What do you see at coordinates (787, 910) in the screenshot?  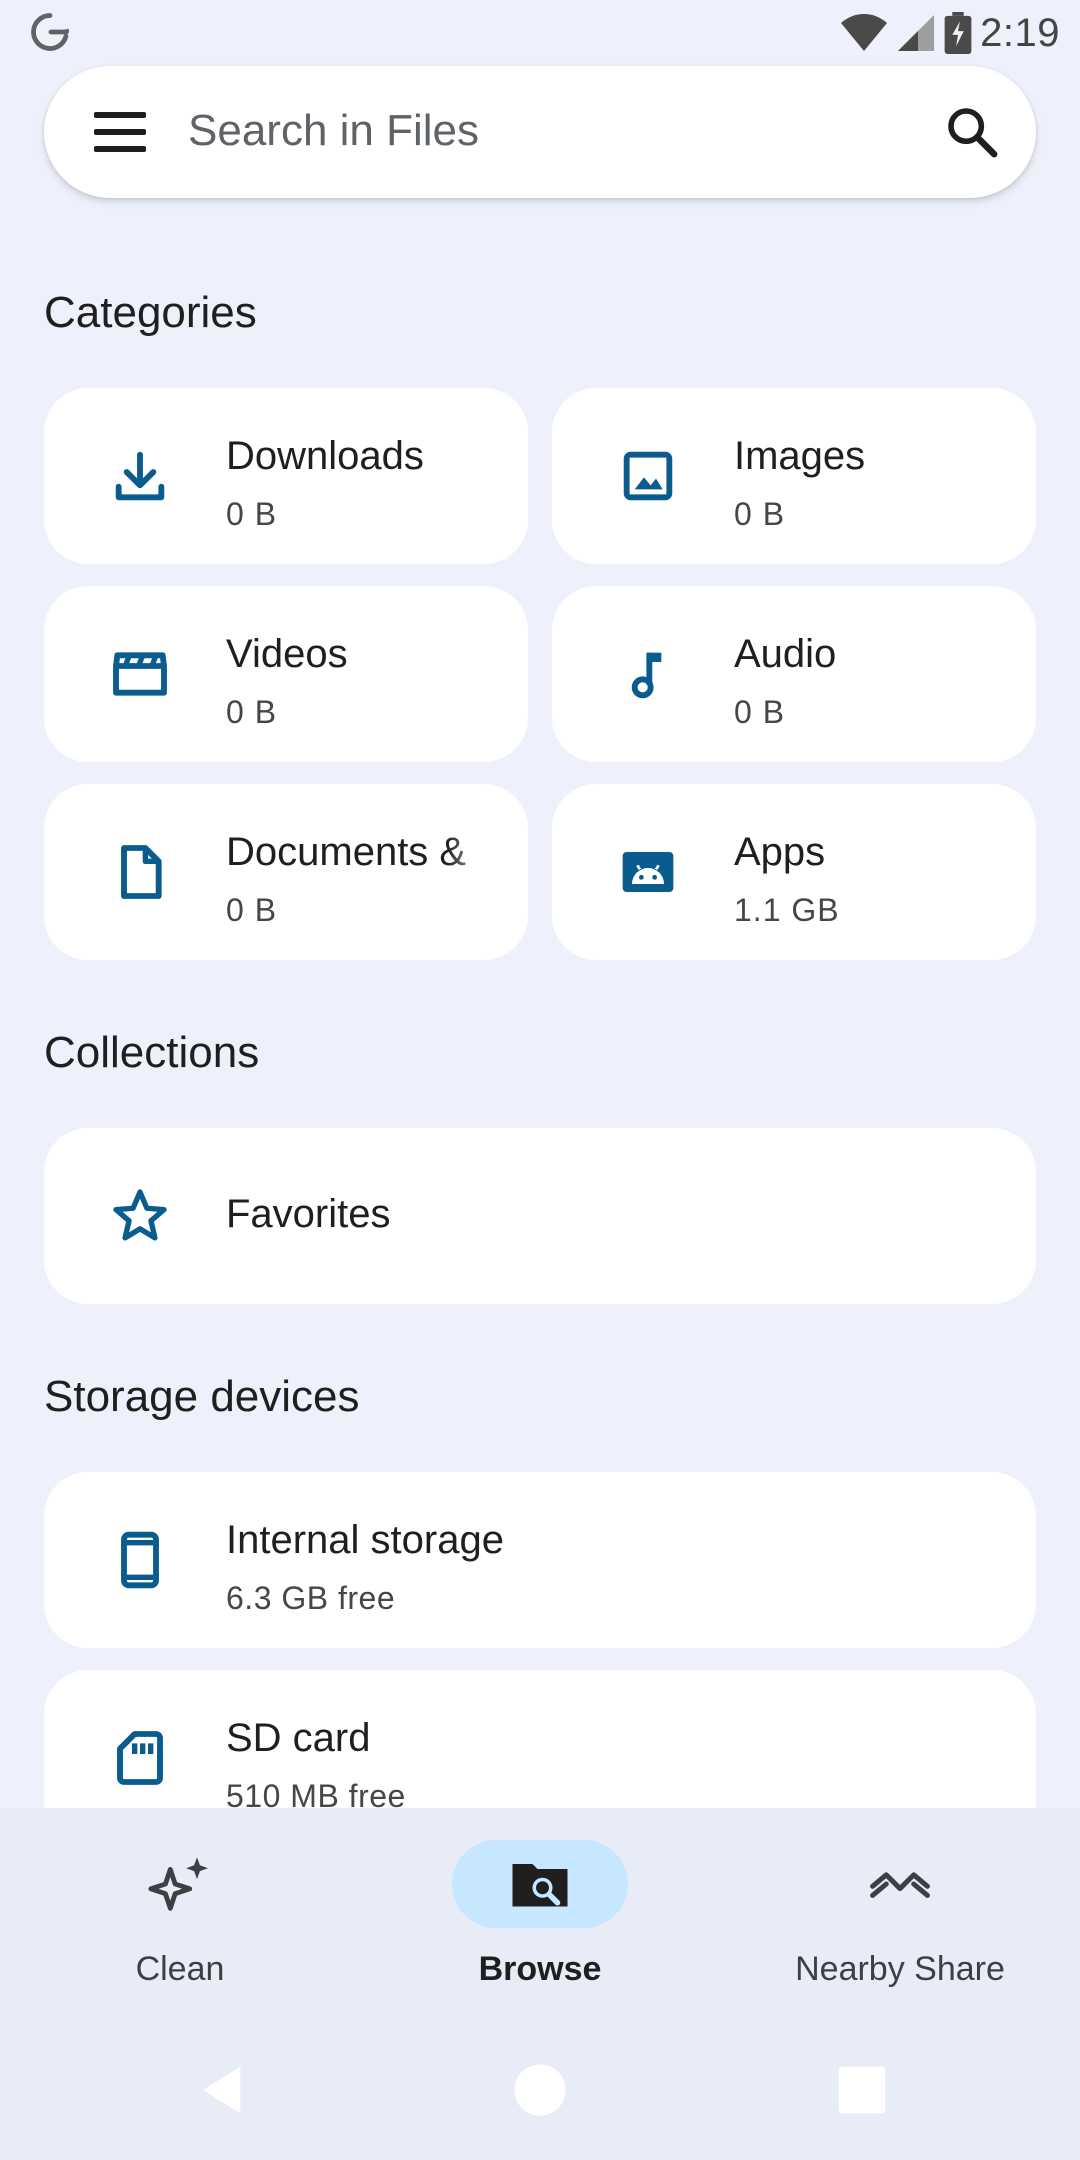 I see `category-size: 1.1 GB` at bounding box center [787, 910].